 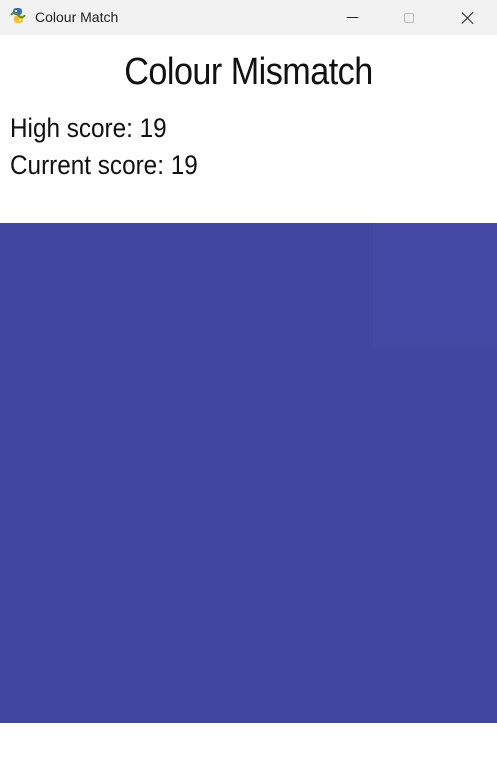 What do you see at coordinates (248, 72) in the screenshot?
I see `game-title: Colour Mismatch` at bounding box center [248, 72].